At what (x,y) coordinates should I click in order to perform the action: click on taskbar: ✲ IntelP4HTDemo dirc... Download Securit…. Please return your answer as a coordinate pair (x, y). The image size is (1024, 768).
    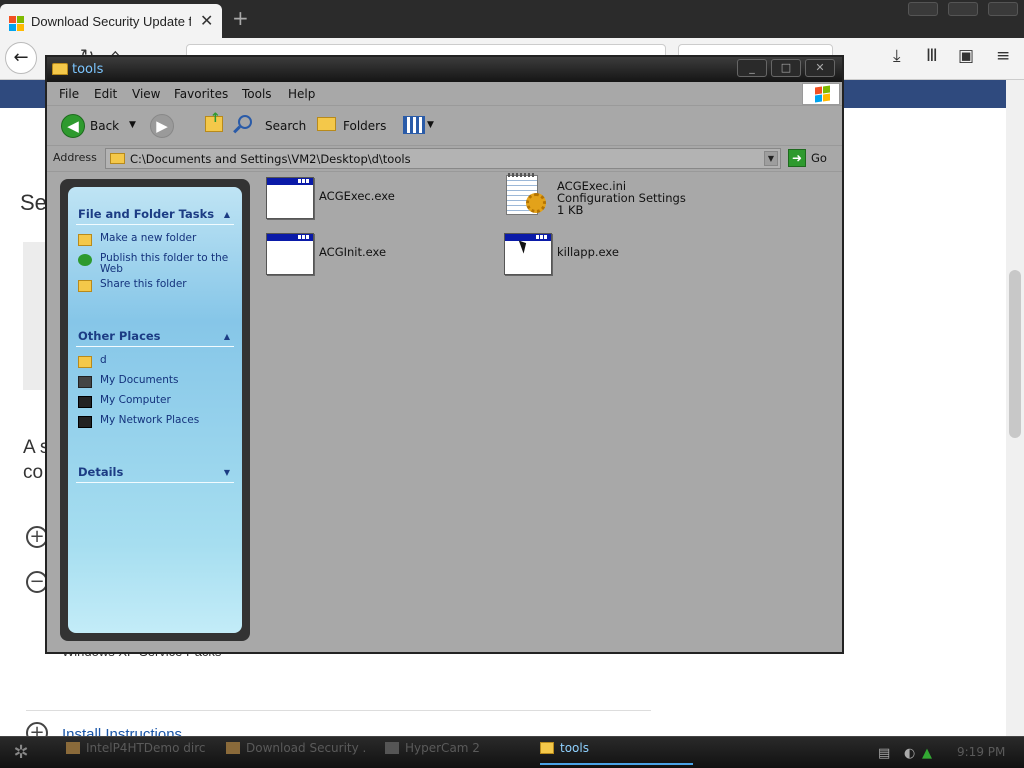
    Looking at the image, I should click on (512, 752).